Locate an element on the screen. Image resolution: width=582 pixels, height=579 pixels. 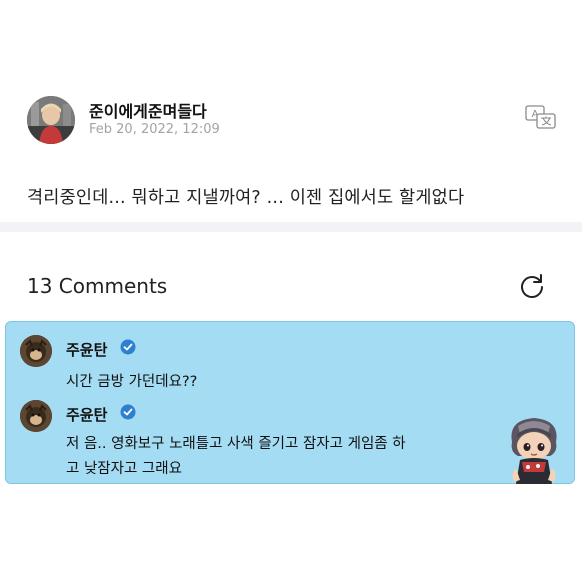
translate-icon: A is located at coordinates (541, 117).